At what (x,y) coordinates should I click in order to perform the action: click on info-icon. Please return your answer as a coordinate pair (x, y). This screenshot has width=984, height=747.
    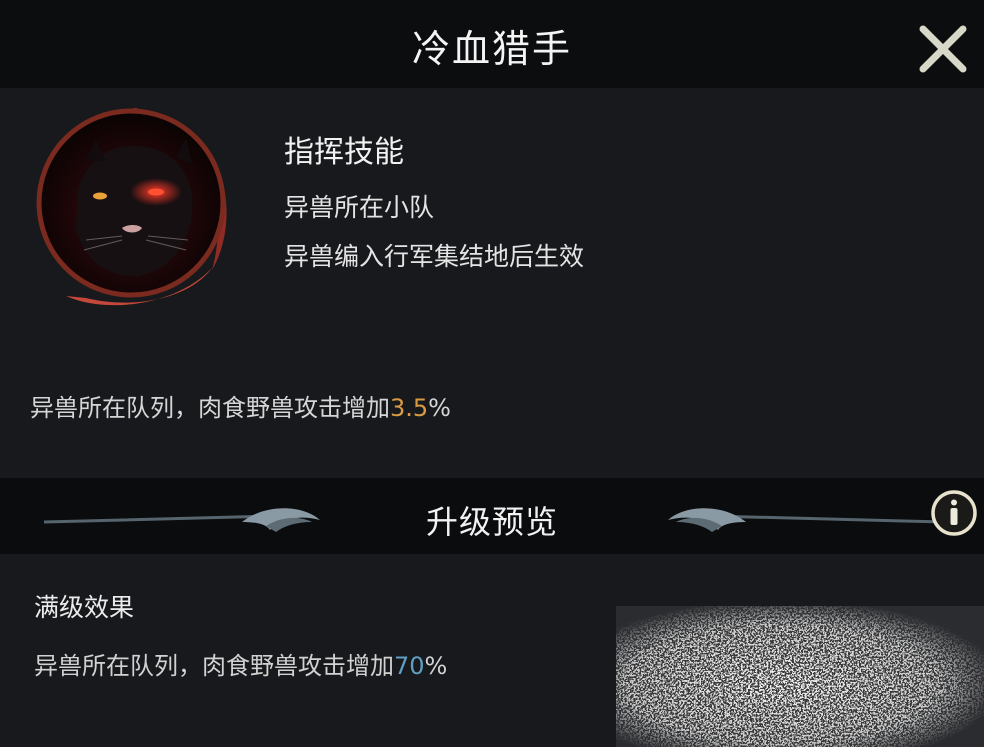
    Looking at the image, I should click on (954, 513).